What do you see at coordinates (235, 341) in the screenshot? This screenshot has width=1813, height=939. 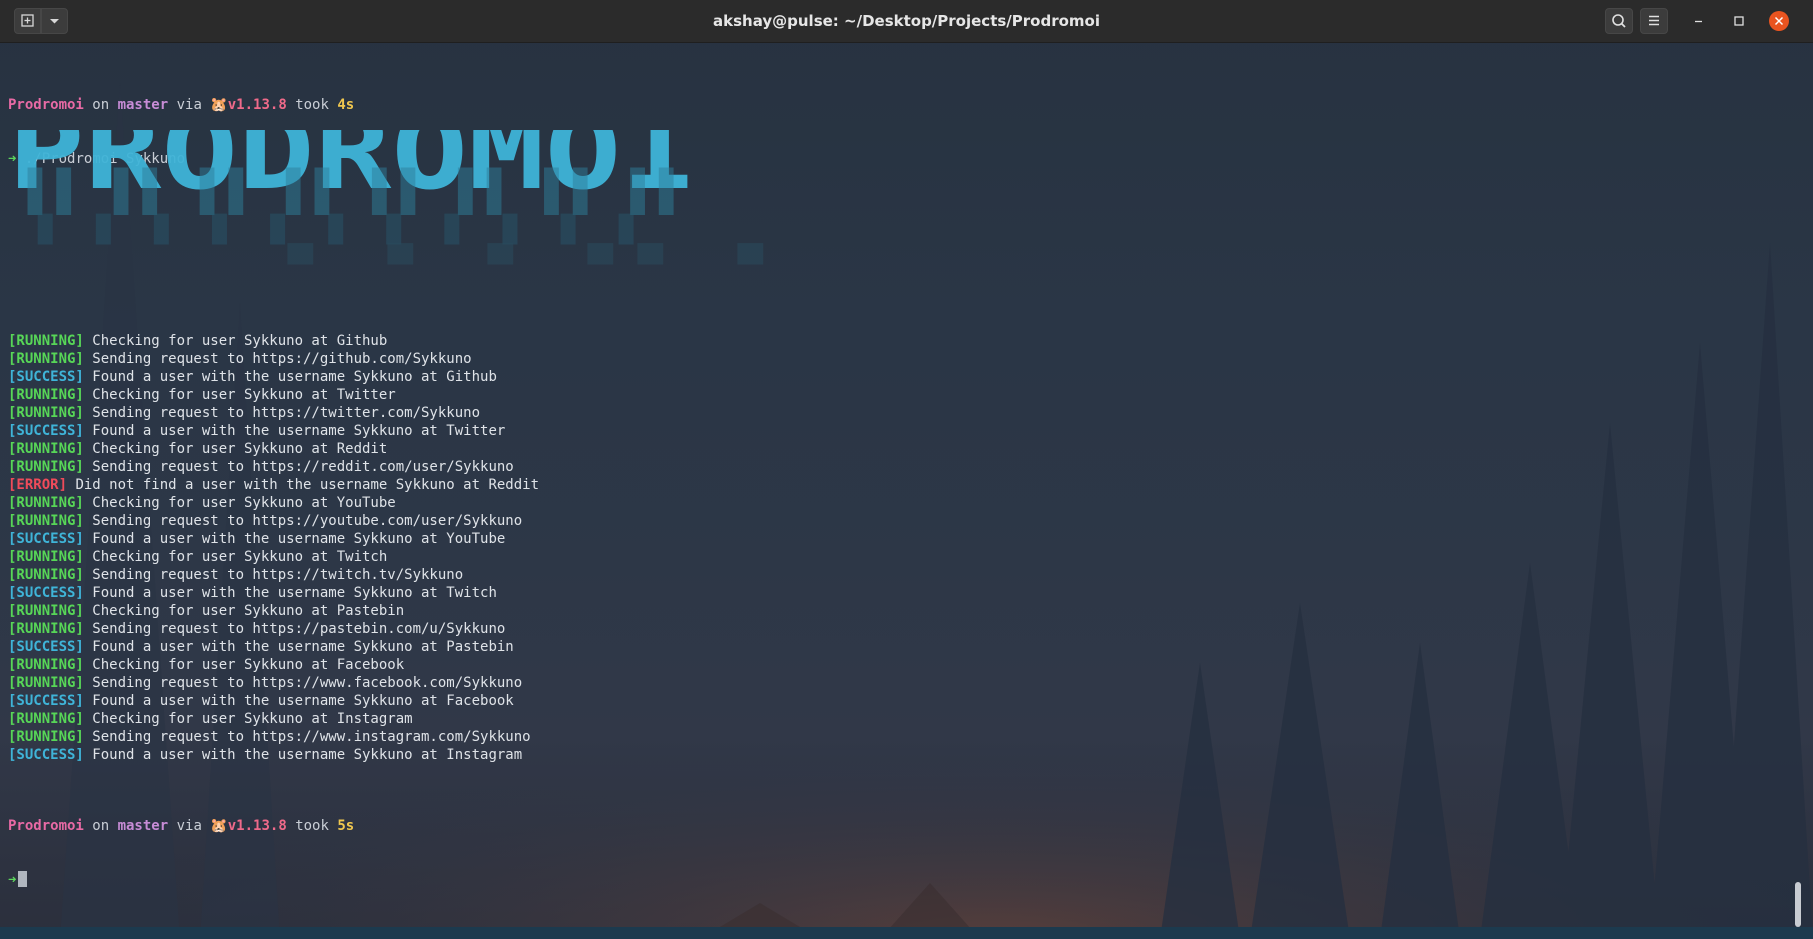 I see `log-message: Checking for user Sykkuno at Github` at bounding box center [235, 341].